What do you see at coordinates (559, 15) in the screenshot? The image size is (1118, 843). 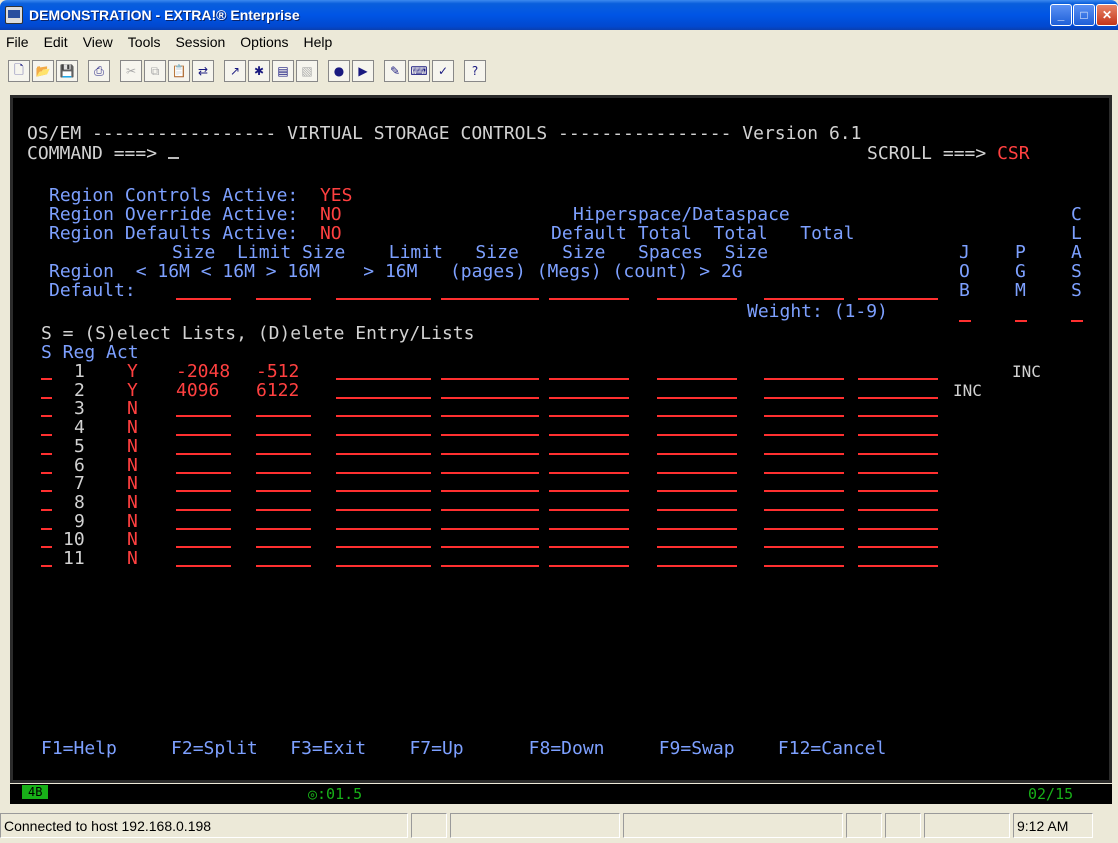 I see `title-bar: DEMONSTRATION - EXTRA!® Enterprise _ □ ✕` at bounding box center [559, 15].